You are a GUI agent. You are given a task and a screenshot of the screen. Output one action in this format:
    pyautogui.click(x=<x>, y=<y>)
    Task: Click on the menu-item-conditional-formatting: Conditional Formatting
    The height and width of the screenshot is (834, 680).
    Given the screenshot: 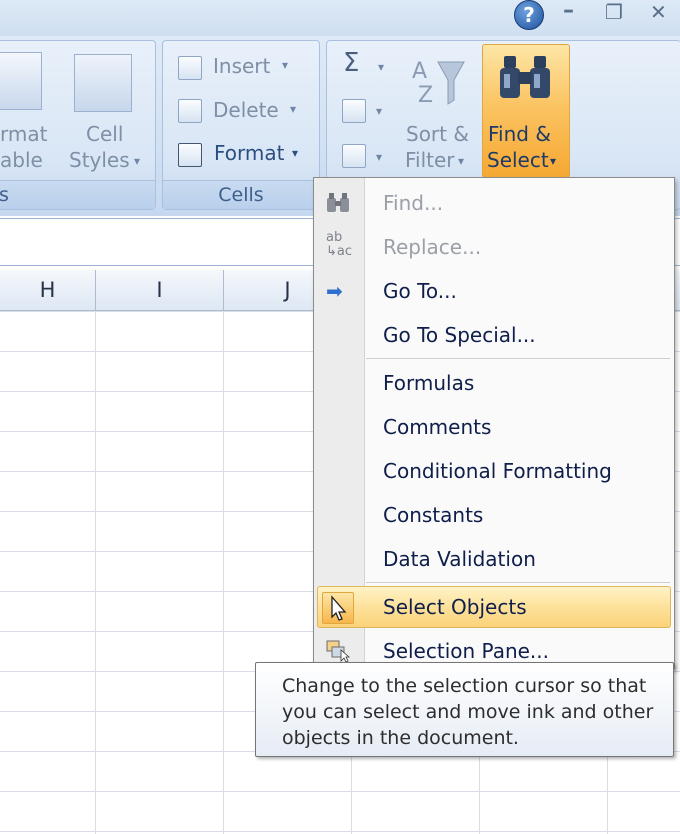 What is the action you would take?
    pyautogui.click(x=494, y=471)
    